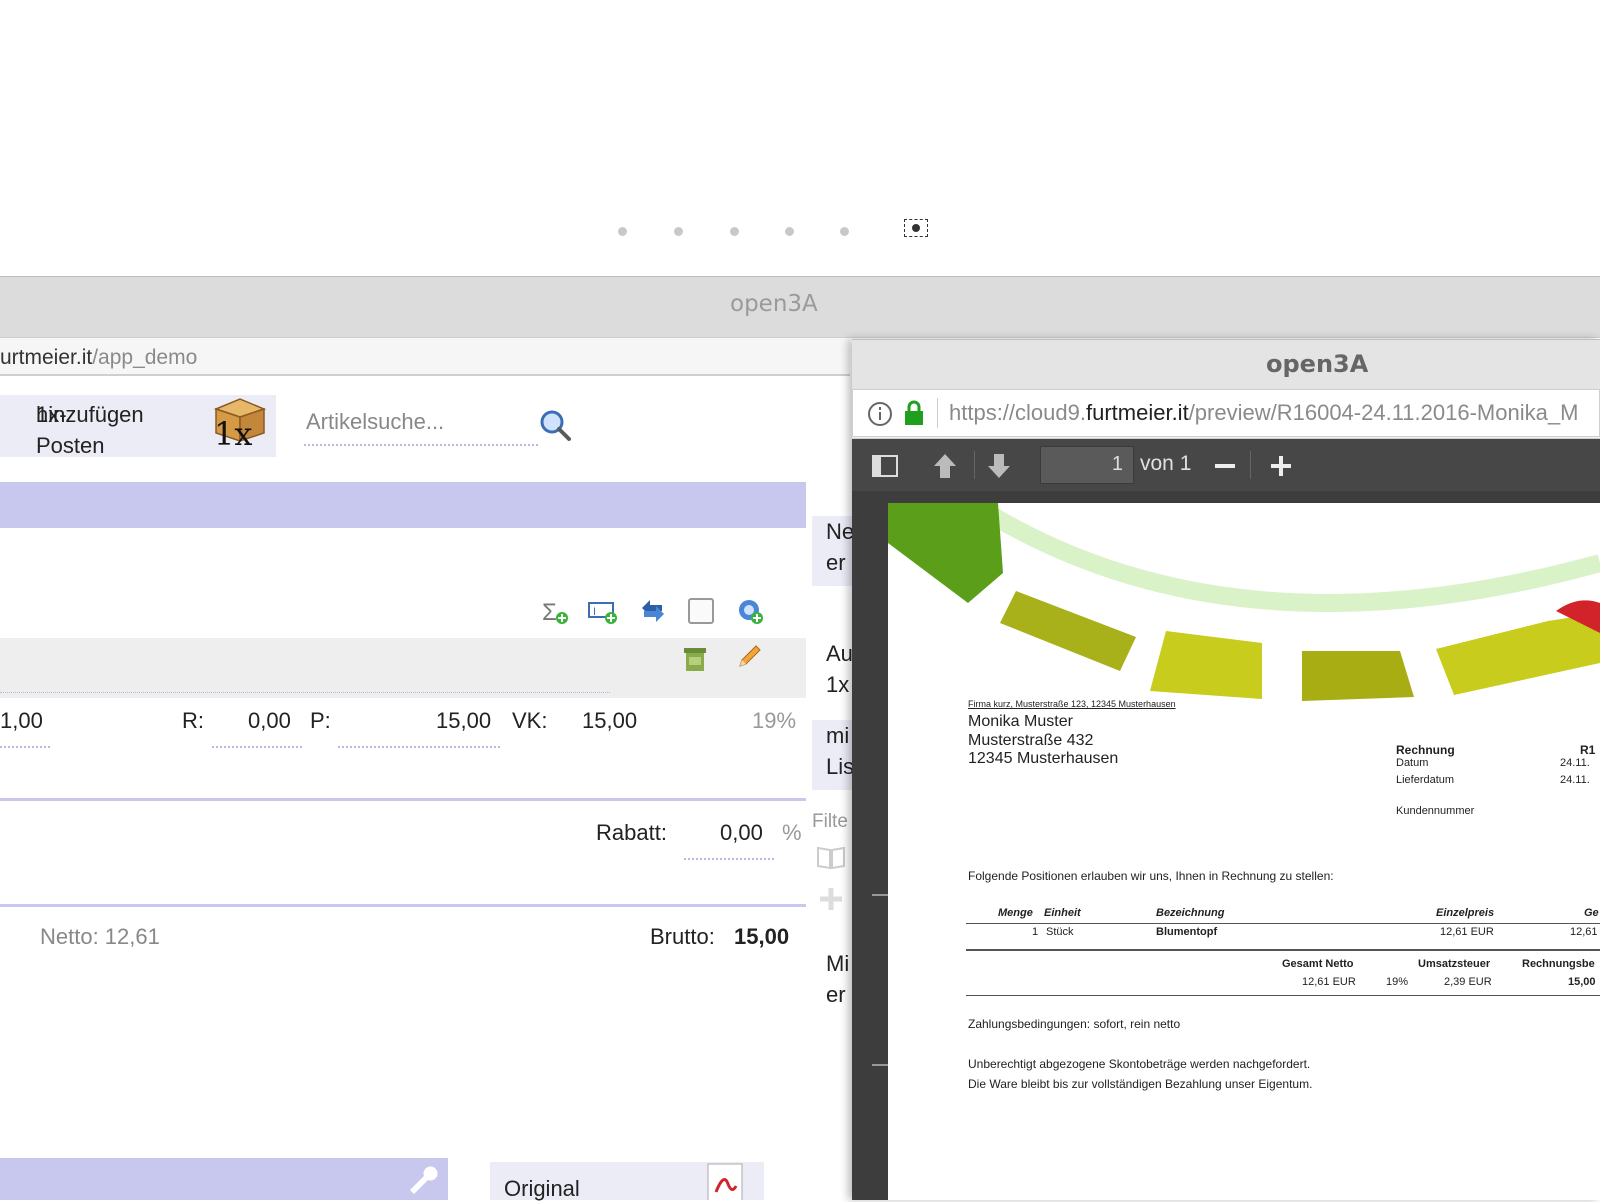 The image size is (1600, 1202). Describe the element at coordinates (631, 832) in the screenshot. I see `discount-label: Rabatt:` at that location.